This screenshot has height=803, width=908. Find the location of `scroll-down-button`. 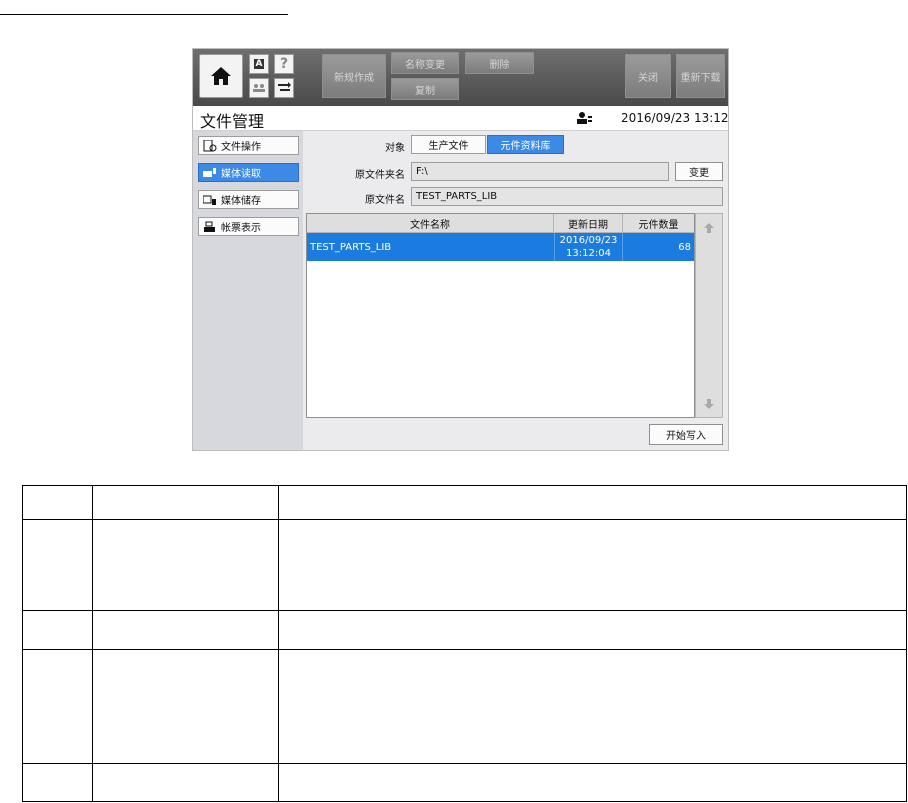

scroll-down-button is located at coordinates (709, 404).